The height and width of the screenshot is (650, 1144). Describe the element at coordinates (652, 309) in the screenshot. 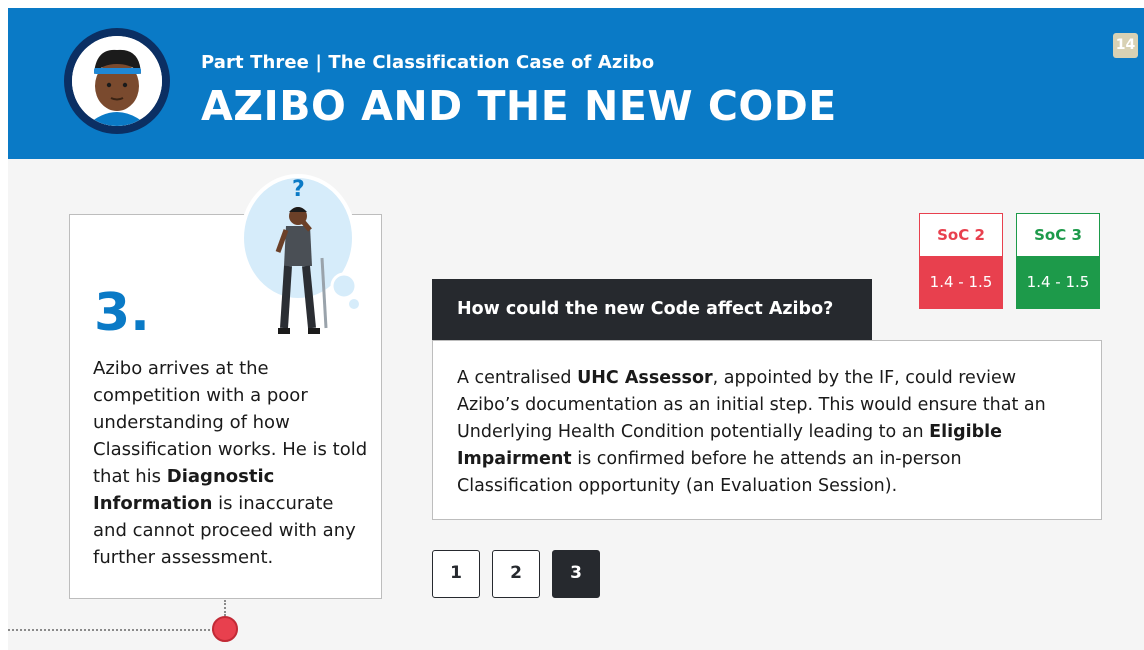

I see `question-heading: How could the new Code affect Azibo?` at that location.